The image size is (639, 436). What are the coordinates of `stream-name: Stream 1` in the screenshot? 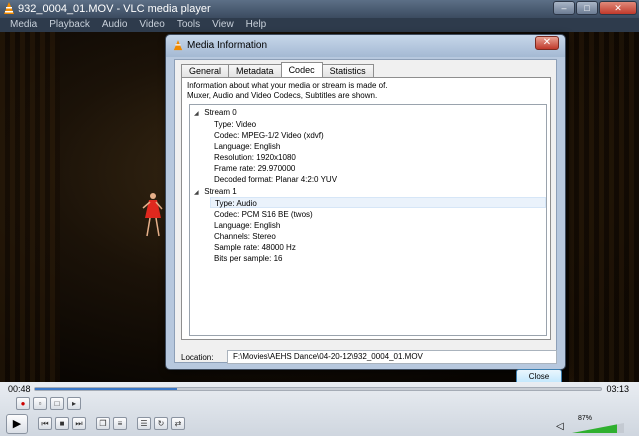 It's located at (220, 191).